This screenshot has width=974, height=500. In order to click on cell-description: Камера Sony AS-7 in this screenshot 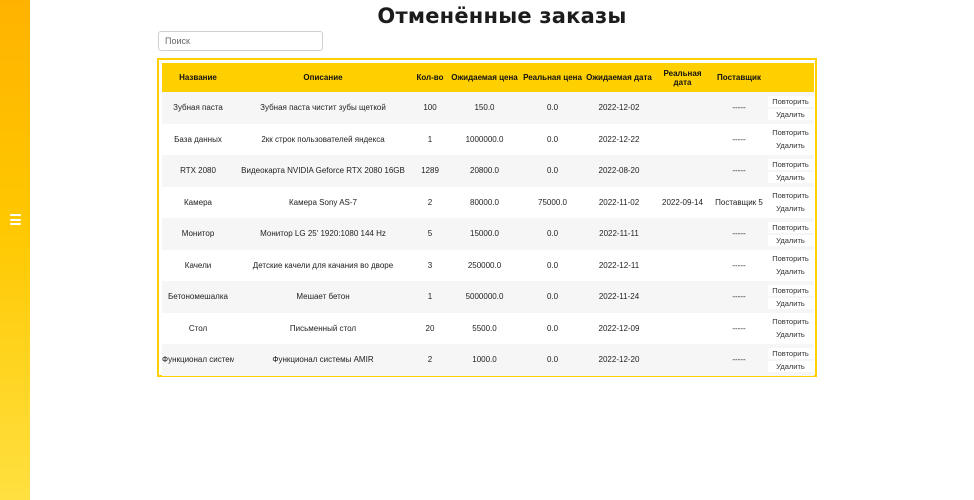, I will do `click(323, 202)`.